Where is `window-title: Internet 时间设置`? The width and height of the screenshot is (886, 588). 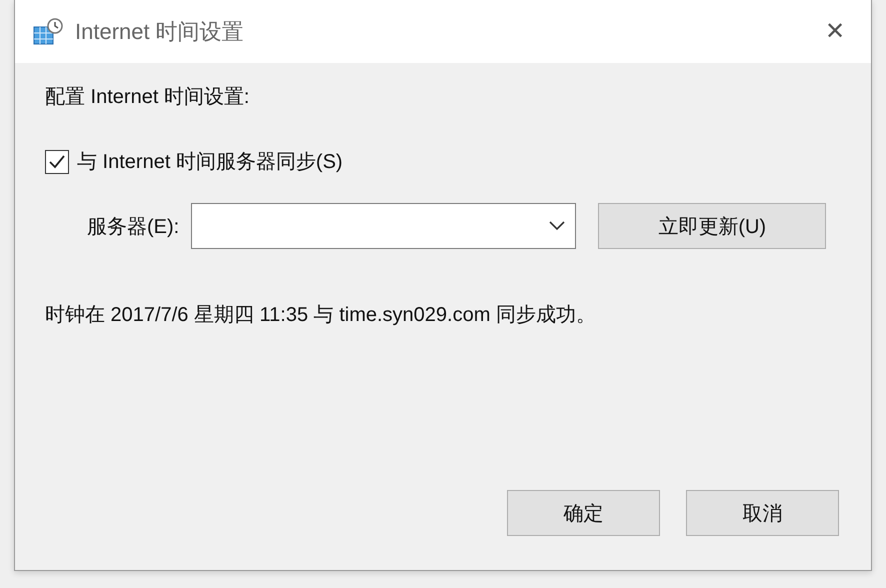
window-title: Internet 时间设置 is located at coordinates (160, 32).